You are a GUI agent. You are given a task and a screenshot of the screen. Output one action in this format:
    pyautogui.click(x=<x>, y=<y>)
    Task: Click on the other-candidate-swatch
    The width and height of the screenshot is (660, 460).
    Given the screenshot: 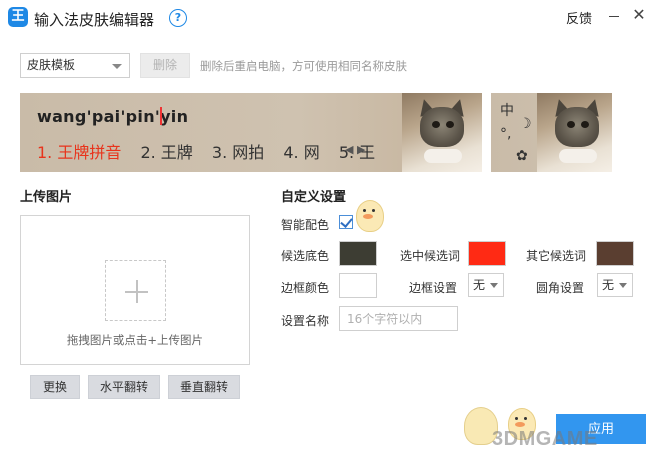 What is the action you would take?
    pyautogui.click(x=615, y=253)
    